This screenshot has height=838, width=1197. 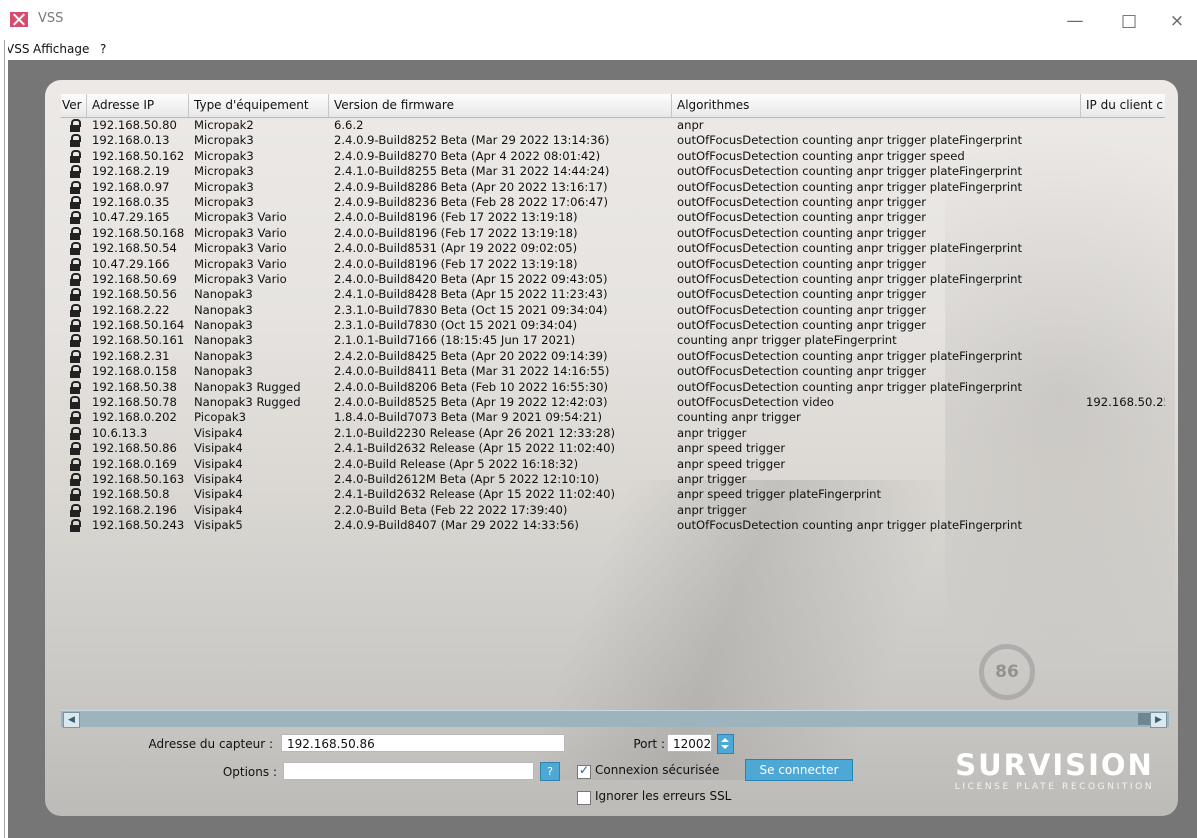 What do you see at coordinates (739, 417) in the screenshot?
I see `algorithms-cell: counting anpr trigger` at bounding box center [739, 417].